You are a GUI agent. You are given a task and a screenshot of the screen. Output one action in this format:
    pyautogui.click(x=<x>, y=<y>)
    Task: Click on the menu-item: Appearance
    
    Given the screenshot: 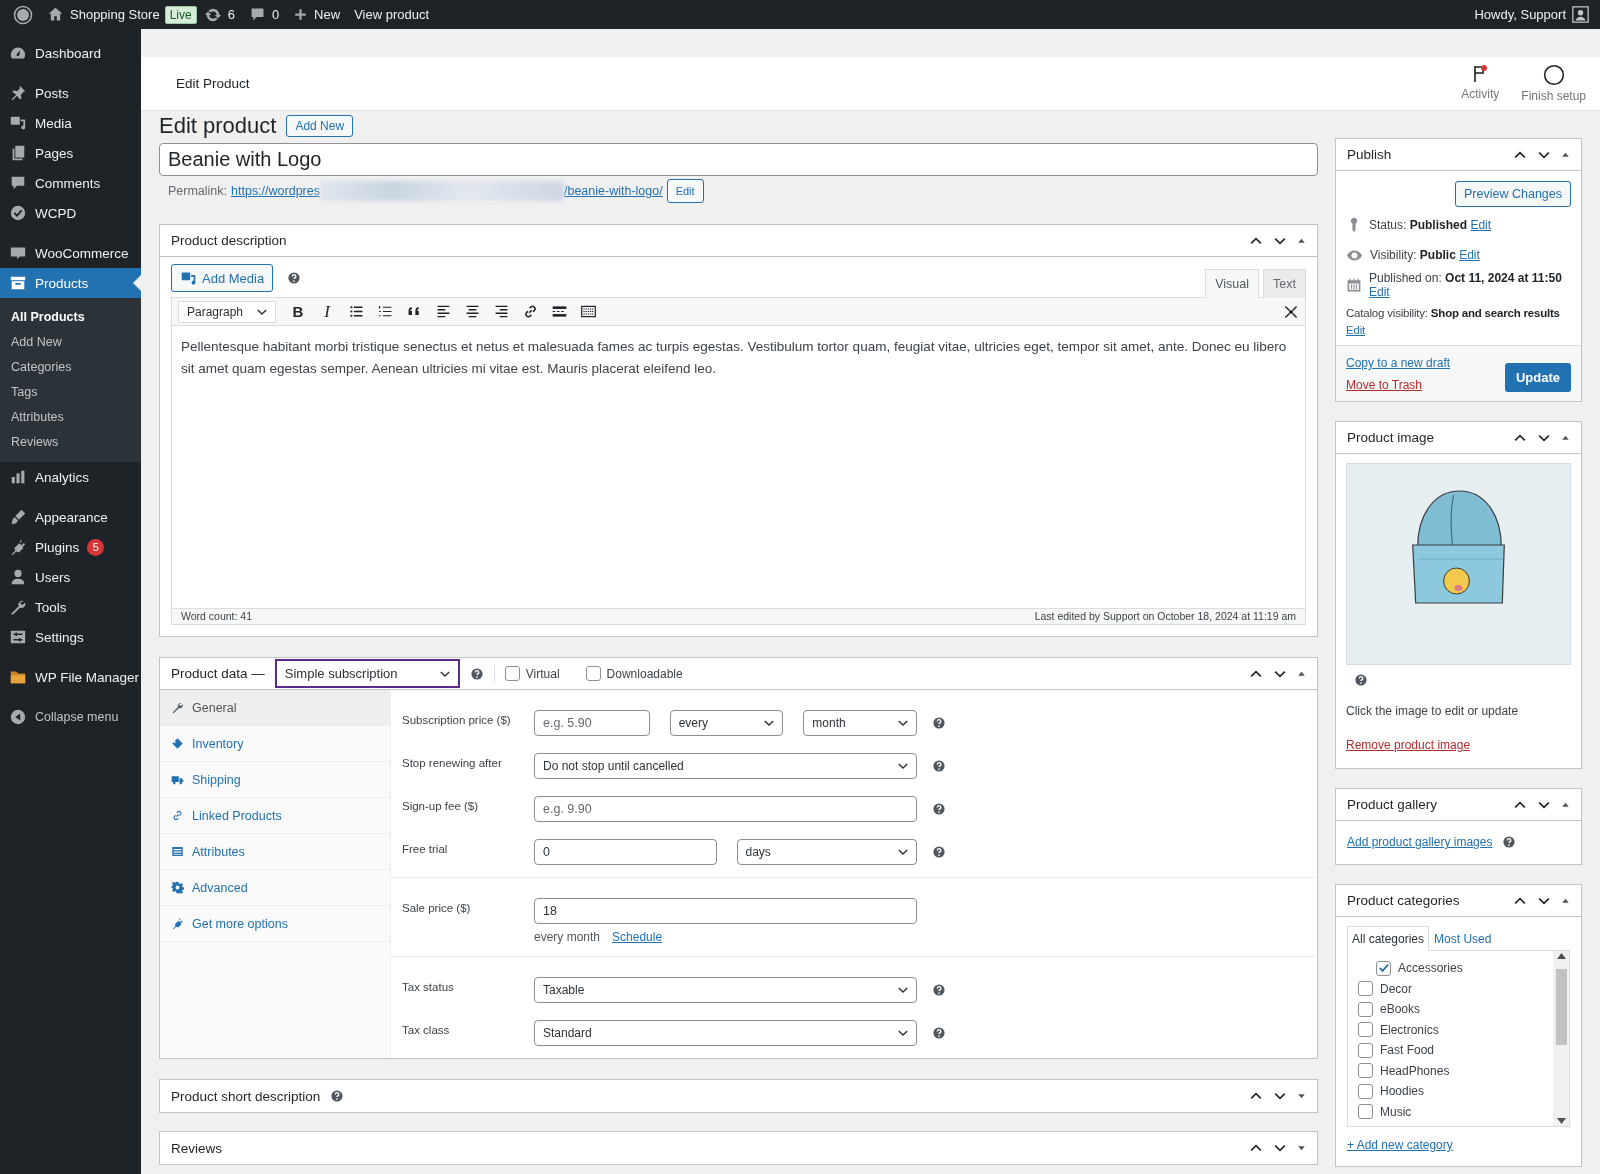 What is the action you would take?
    pyautogui.click(x=70, y=517)
    